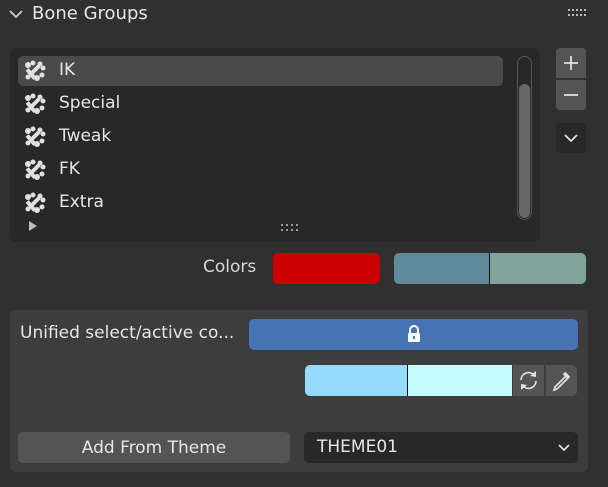 The width and height of the screenshot is (608, 487). Describe the element at coordinates (260, 71) in the screenshot. I see `list-item: IK` at that location.